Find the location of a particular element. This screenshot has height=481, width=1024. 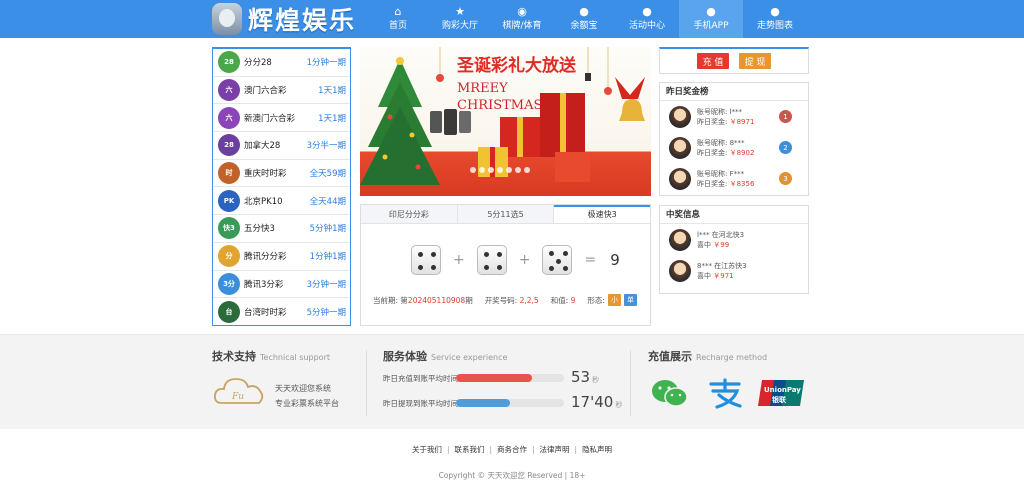

period-suffix: 期 is located at coordinates (469, 300).